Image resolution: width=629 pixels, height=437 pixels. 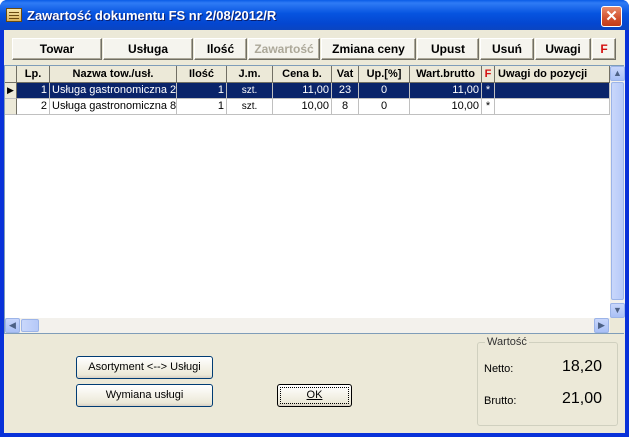 What do you see at coordinates (601, 325) in the screenshot?
I see `scroll-right-icon: ▶` at bounding box center [601, 325].